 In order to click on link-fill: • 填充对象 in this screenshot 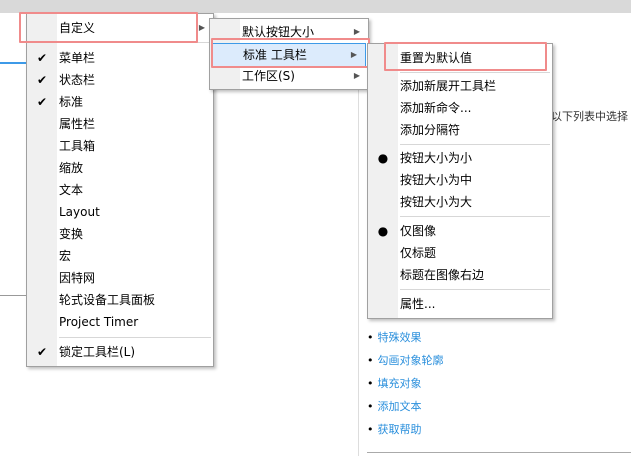, I will do `click(394, 383)`.